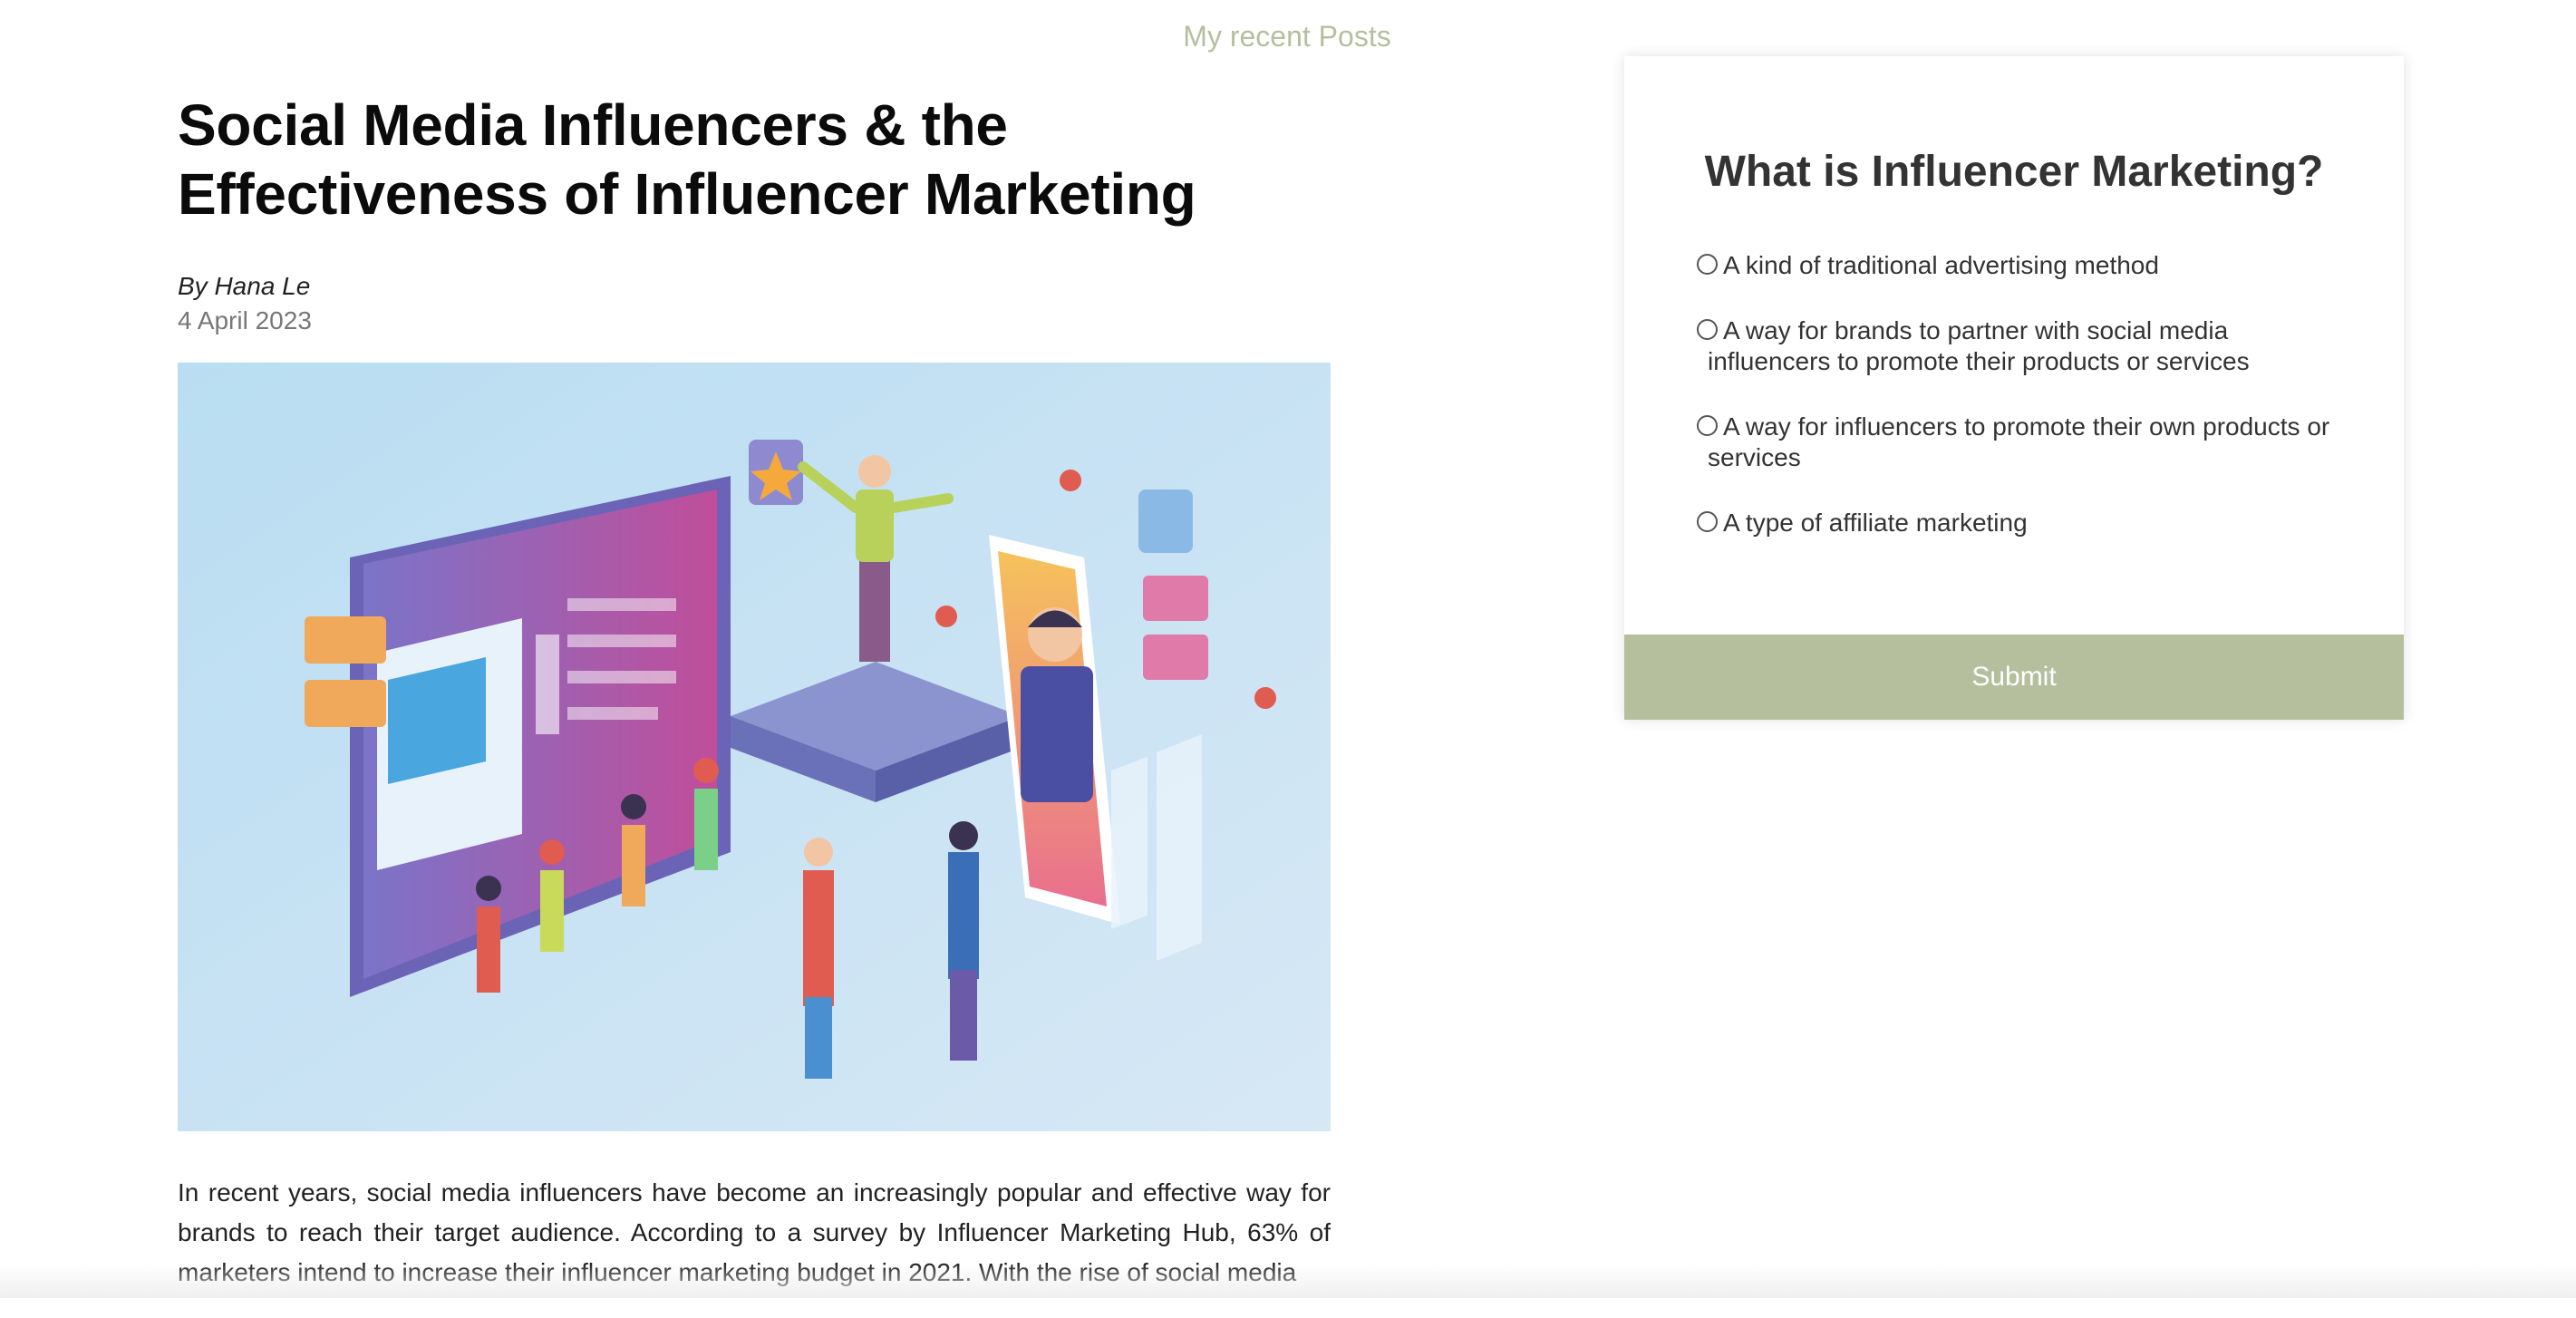 Image resolution: width=2576 pixels, height=1318 pixels. What do you see at coordinates (2014, 677) in the screenshot?
I see `submit-button: Submit` at bounding box center [2014, 677].